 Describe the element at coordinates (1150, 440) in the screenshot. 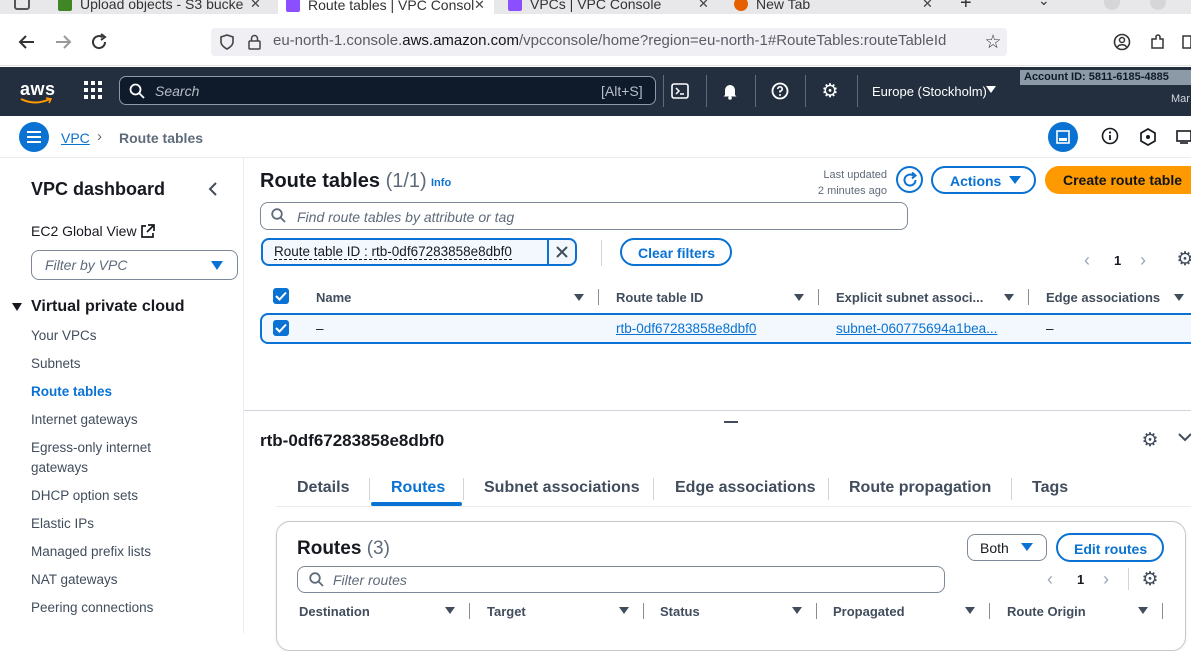

I see `panel-settings-gear-icon: ⚙` at that location.